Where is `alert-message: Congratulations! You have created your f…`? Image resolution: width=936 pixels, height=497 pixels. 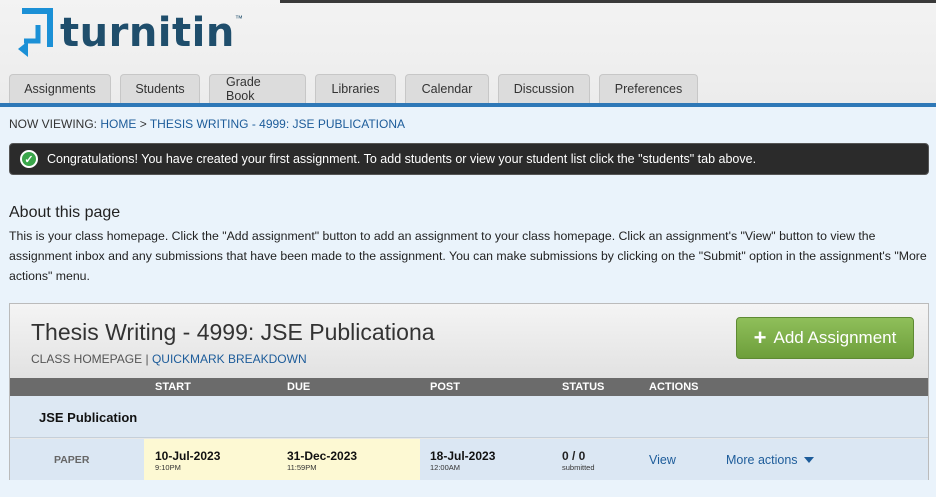
alert-message: Congratulations! You have created your f… is located at coordinates (402, 159).